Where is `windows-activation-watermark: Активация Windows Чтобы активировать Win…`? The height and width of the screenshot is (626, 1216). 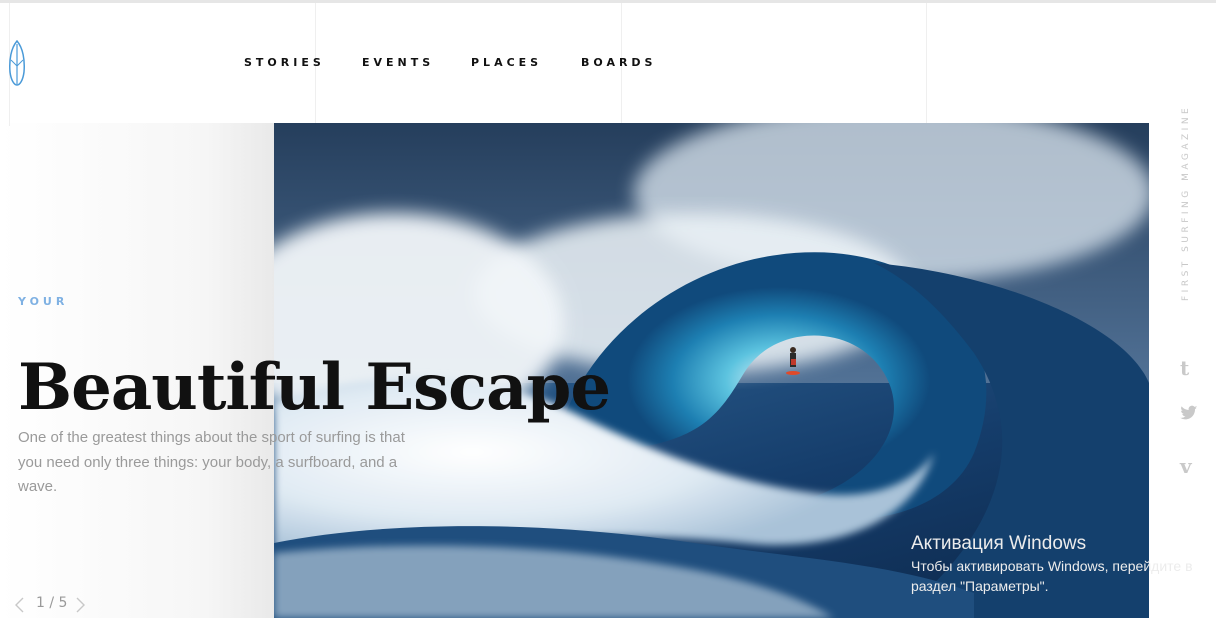
windows-activation-watermark: Активация Windows Чтобы активировать Win… is located at coordinates (1052, 564).